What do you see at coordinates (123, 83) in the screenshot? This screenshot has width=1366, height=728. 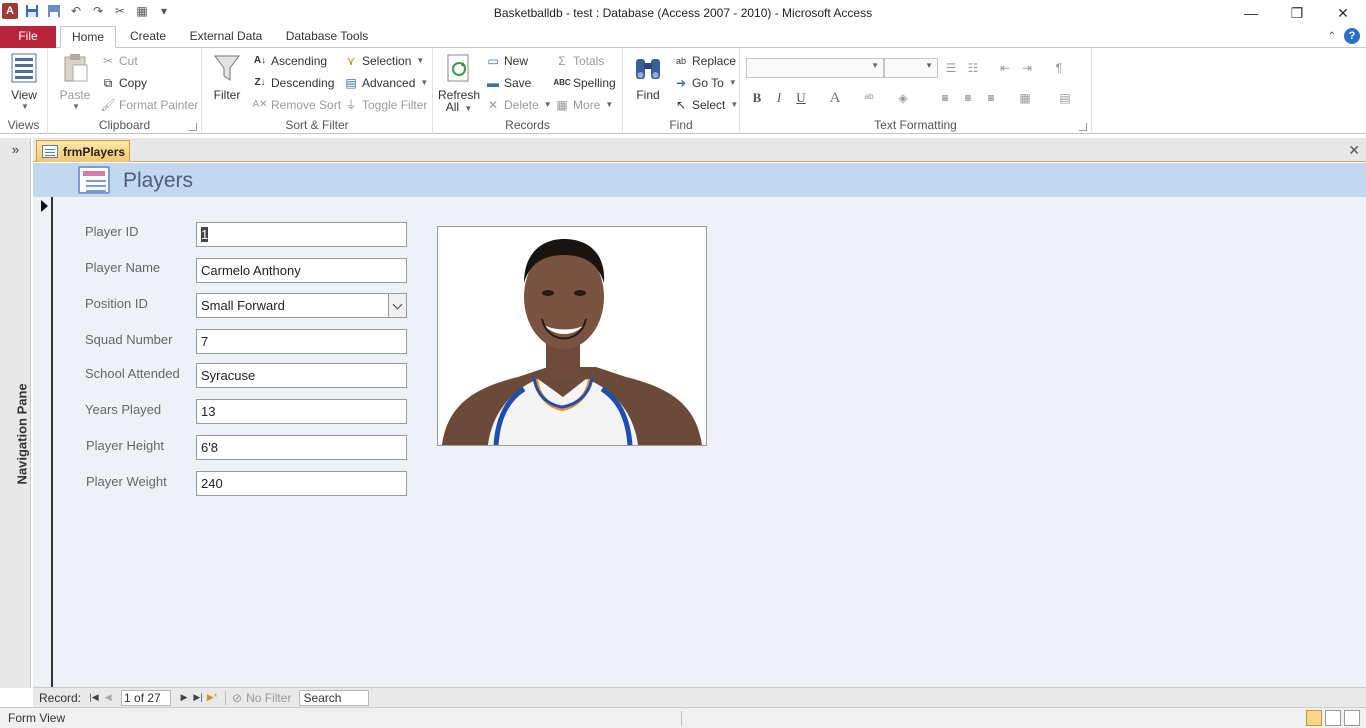 I see `copy-button: ⧉ Copy` at bounding box center [123, 83].